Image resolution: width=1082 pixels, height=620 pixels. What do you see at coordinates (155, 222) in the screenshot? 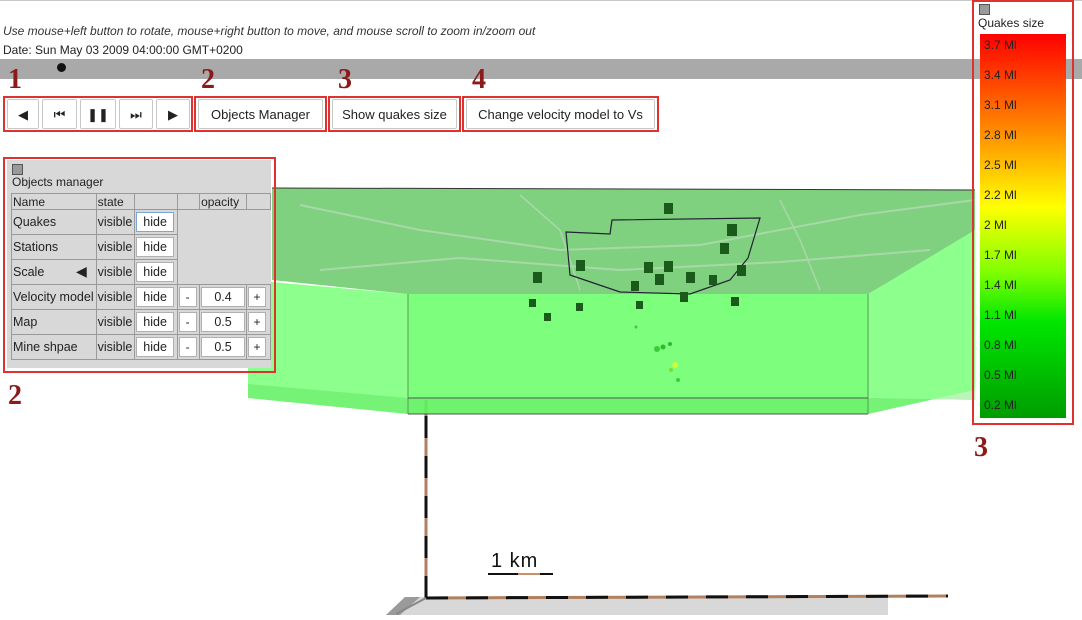
I see `hide-quakes-button: hide` at bounding box center [155, 222].